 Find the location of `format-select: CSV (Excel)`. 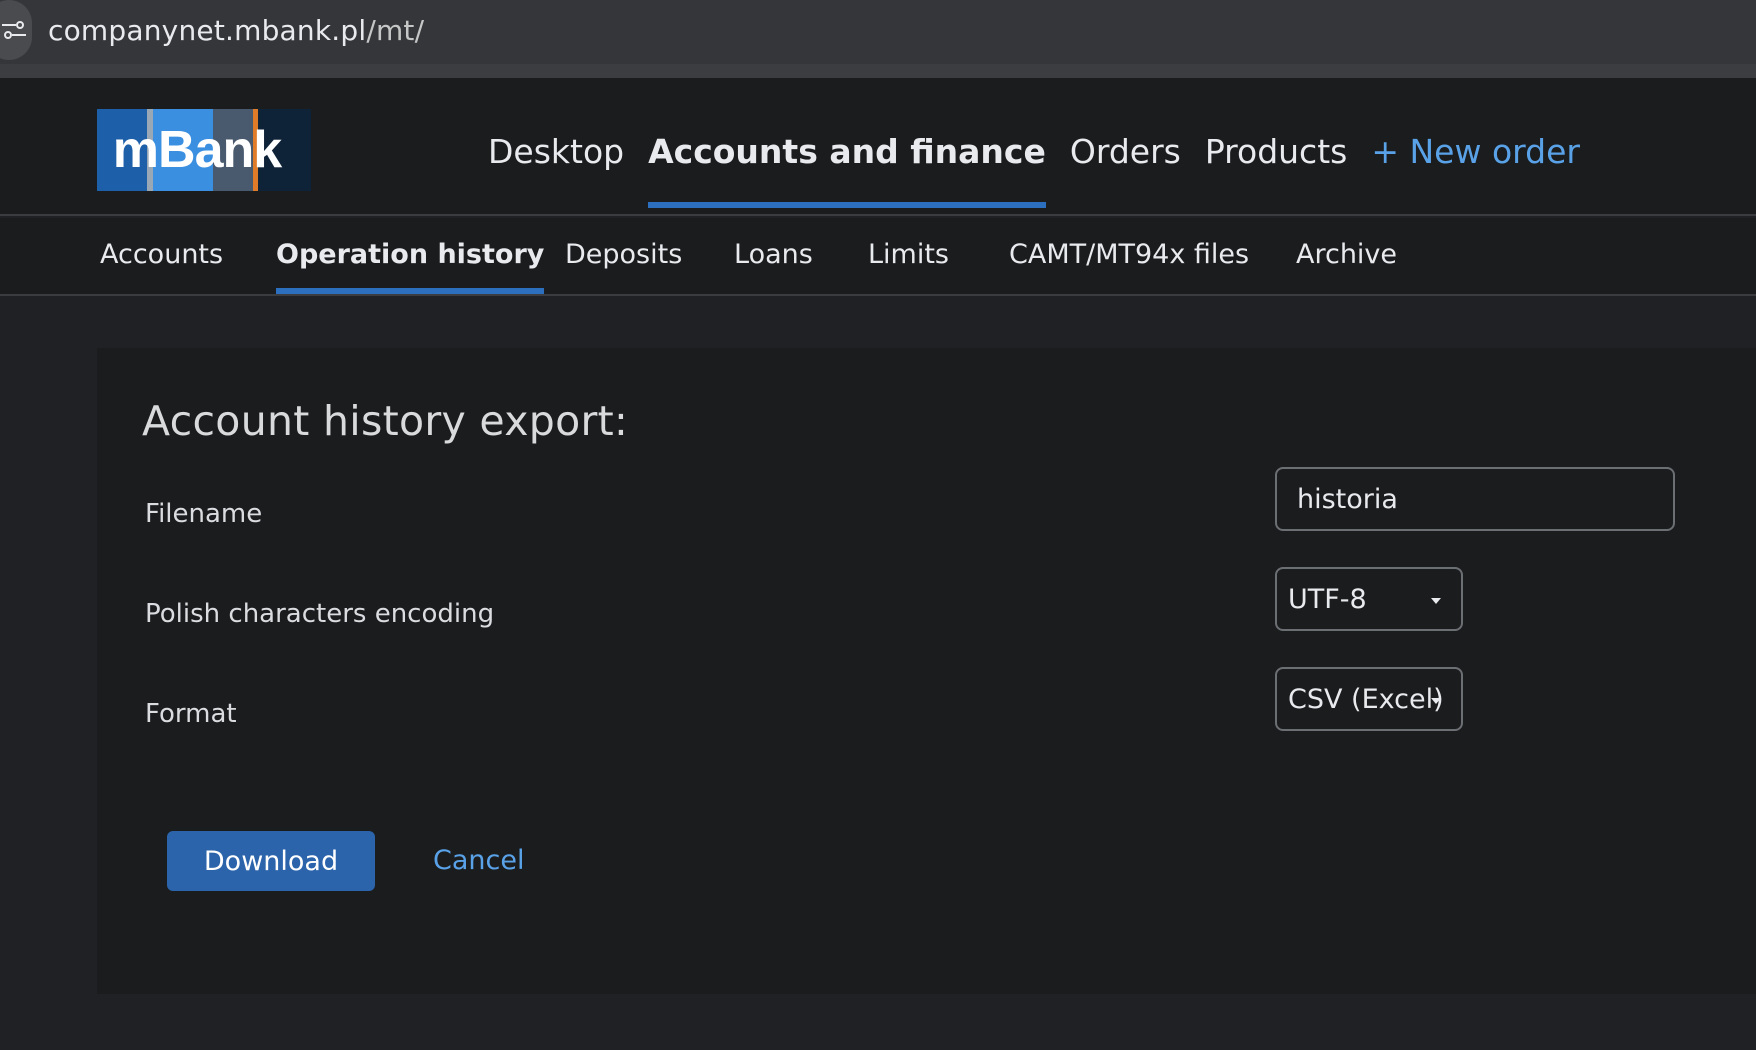

format-select: CSV (Excel) is located at coordinates (1369, 699).